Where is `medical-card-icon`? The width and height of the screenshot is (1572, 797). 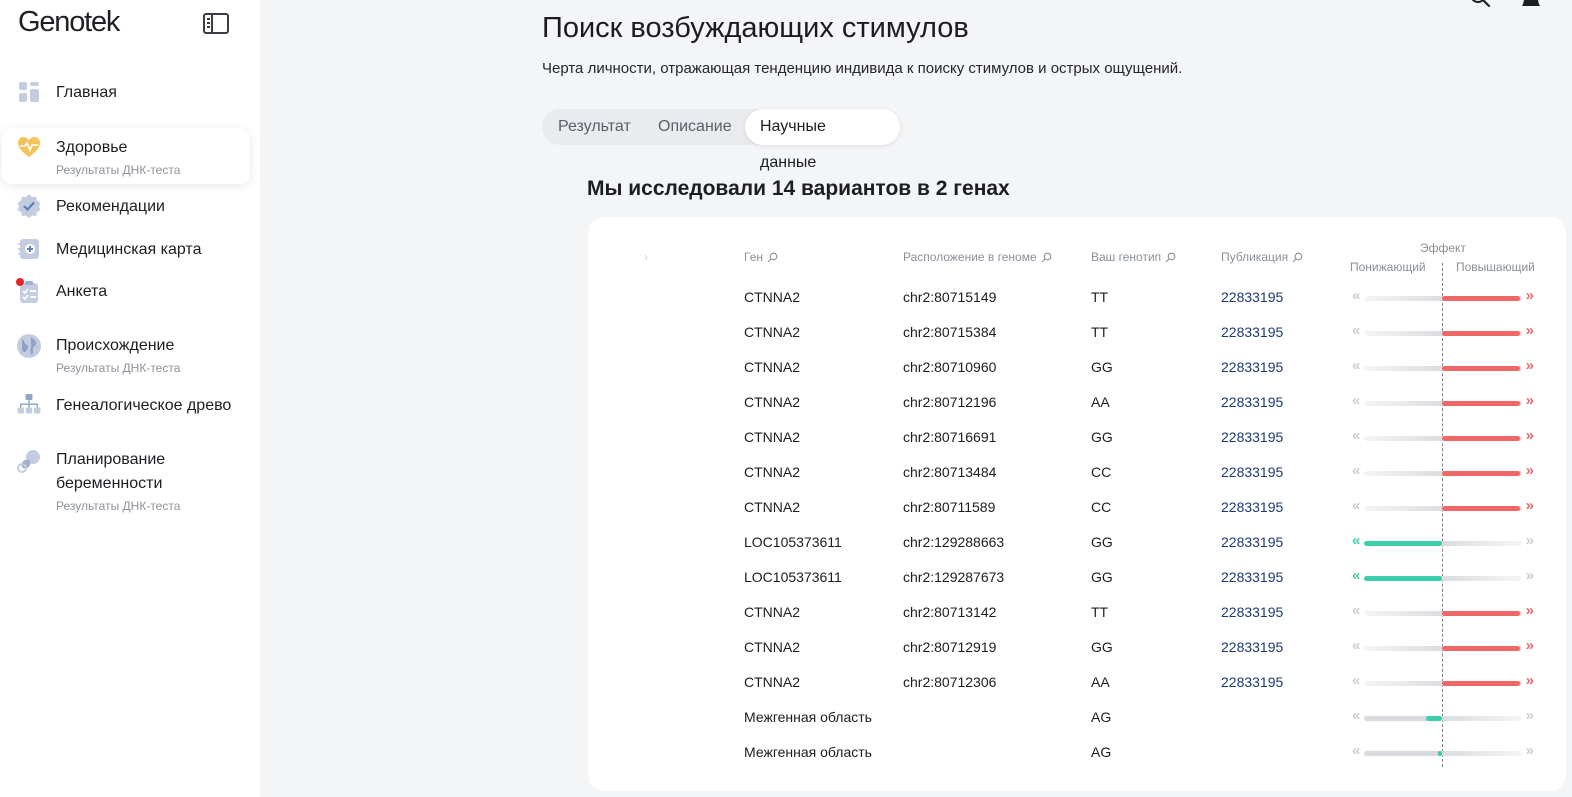
medical-card-icon is located at coordinates (28, 249).